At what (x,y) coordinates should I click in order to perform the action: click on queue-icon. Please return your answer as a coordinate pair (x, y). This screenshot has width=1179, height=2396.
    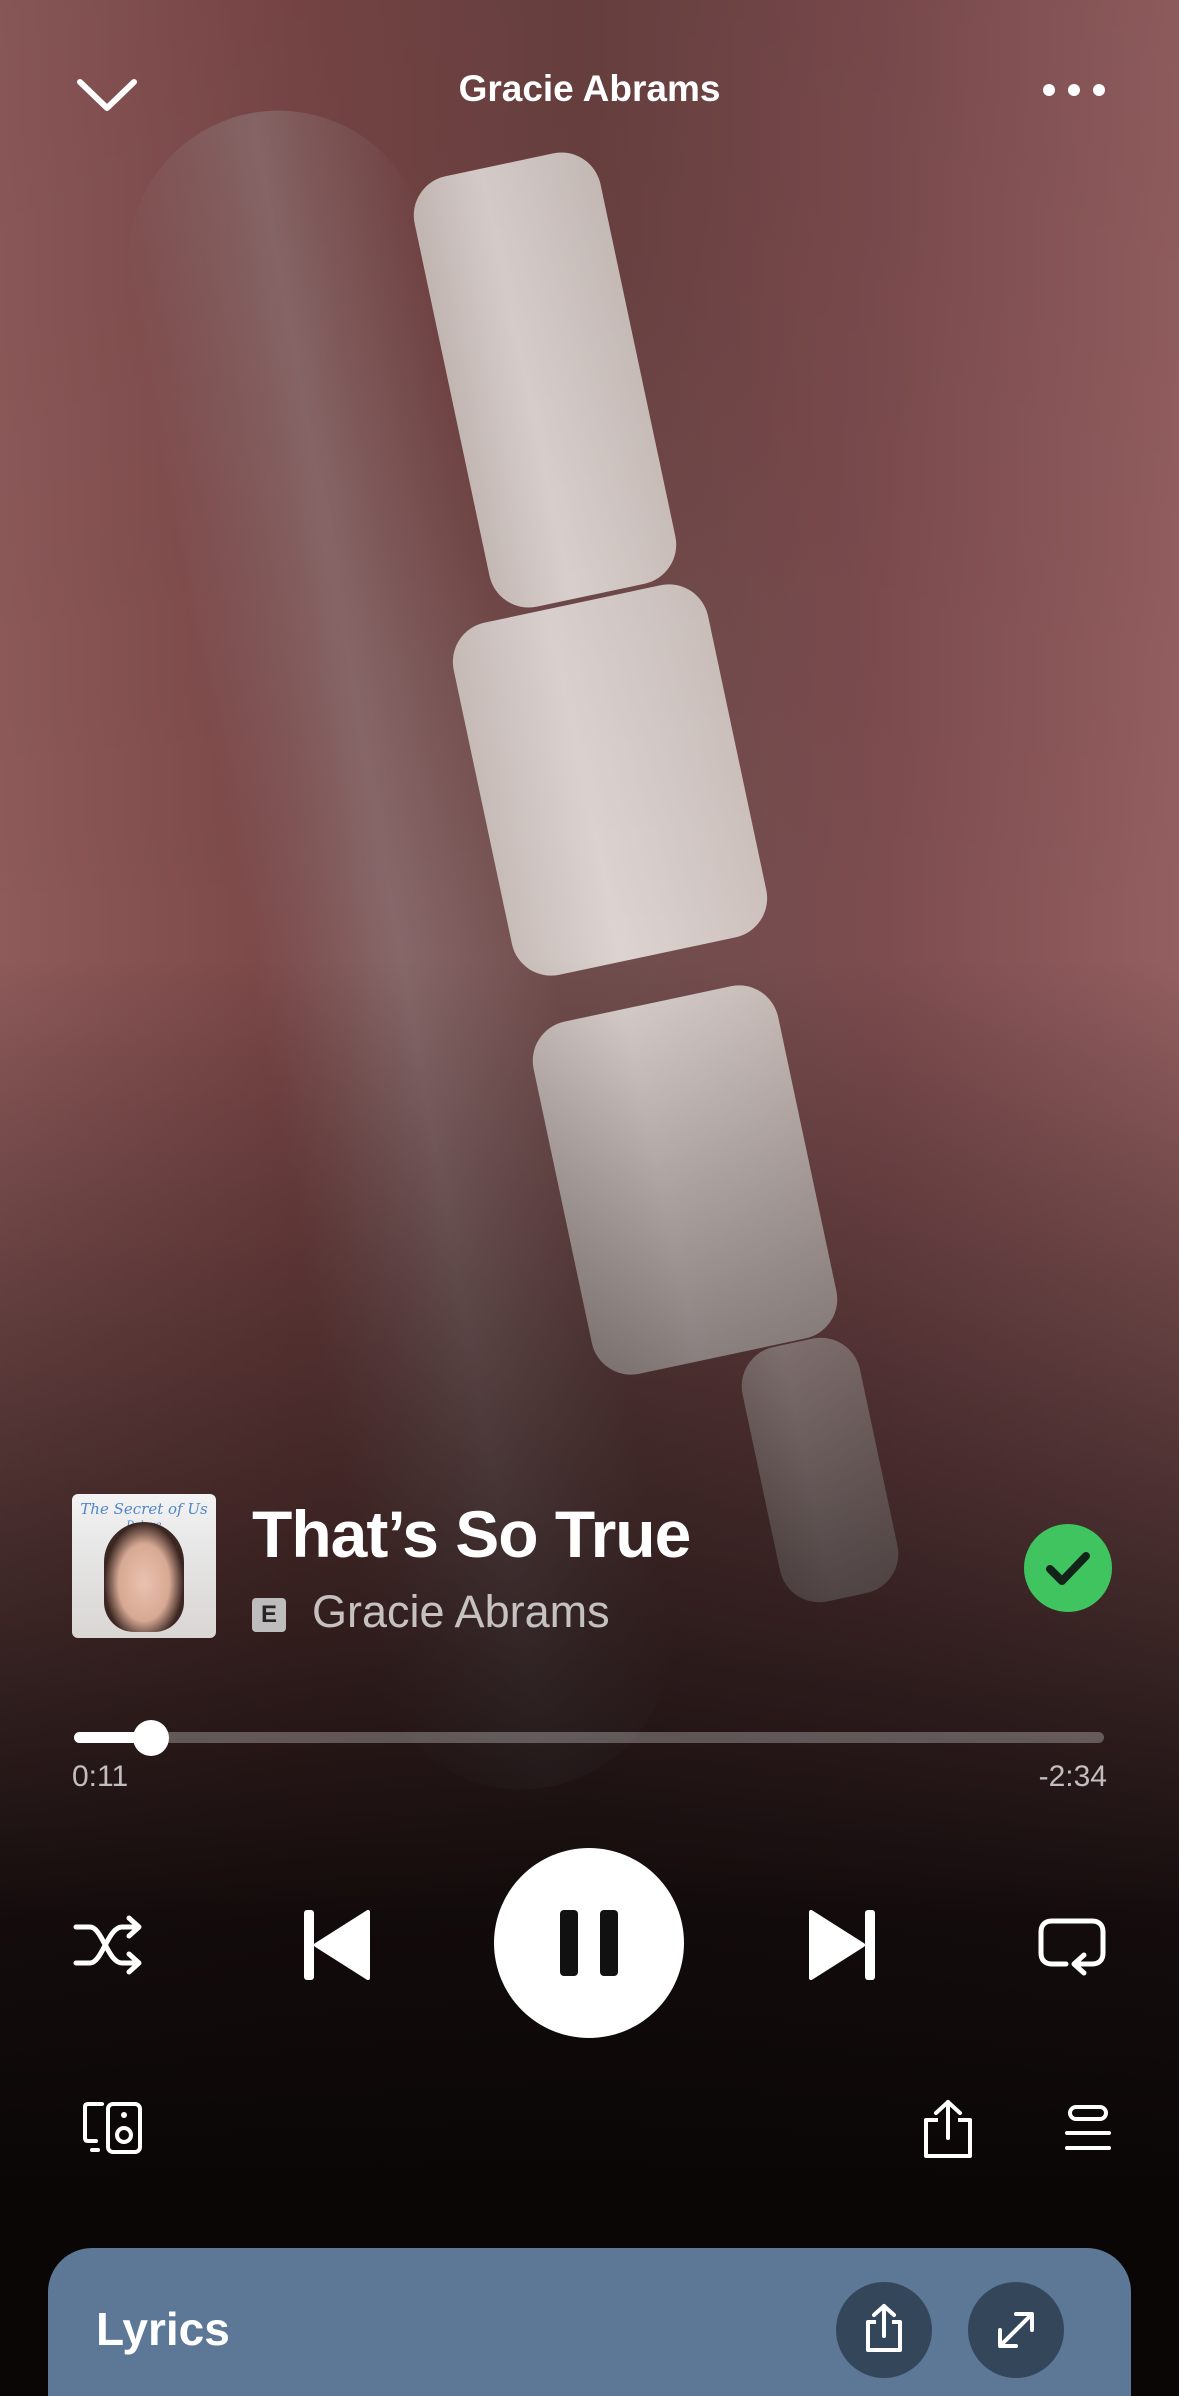
    Looking at the image, I should click on (1088, 2127).